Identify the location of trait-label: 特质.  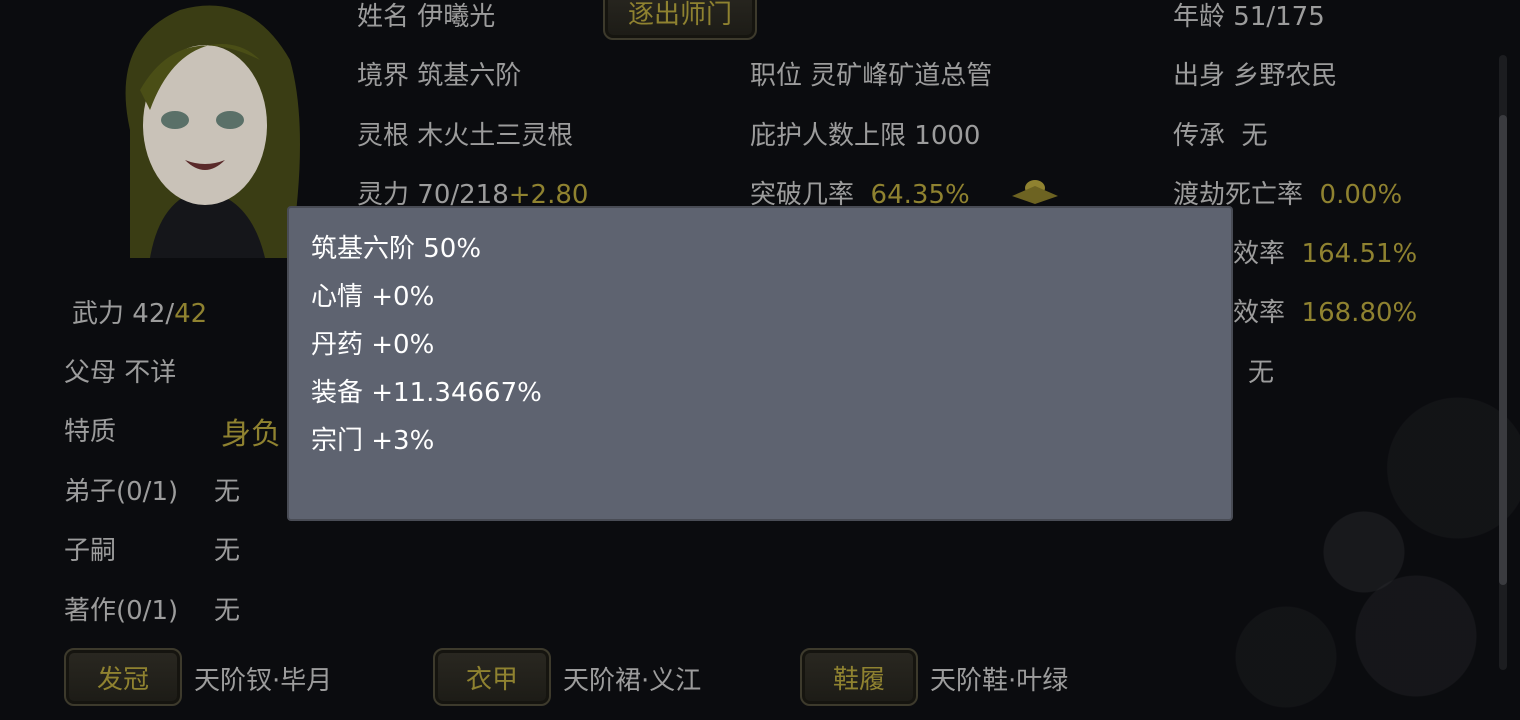
(90, 432).